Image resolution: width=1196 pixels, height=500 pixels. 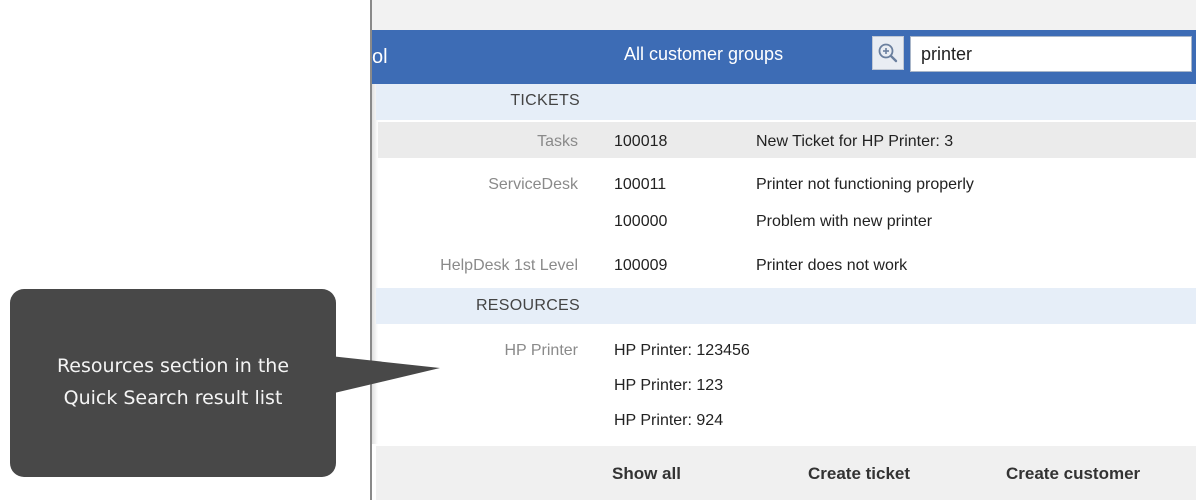 I want to click on create-customer-button: Create customer, so click(x=1073, y=474).